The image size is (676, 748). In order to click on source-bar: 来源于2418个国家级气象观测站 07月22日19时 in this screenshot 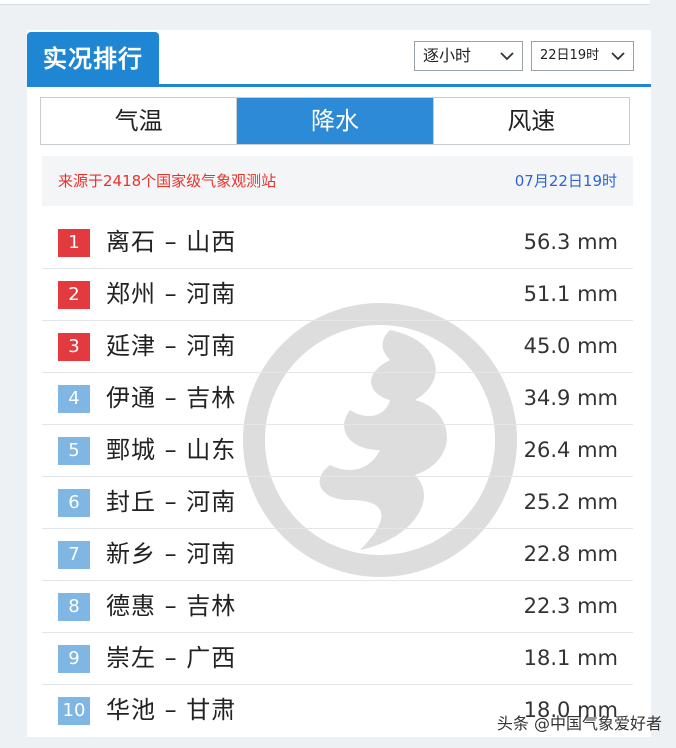, I will do `click(337, 181)`.